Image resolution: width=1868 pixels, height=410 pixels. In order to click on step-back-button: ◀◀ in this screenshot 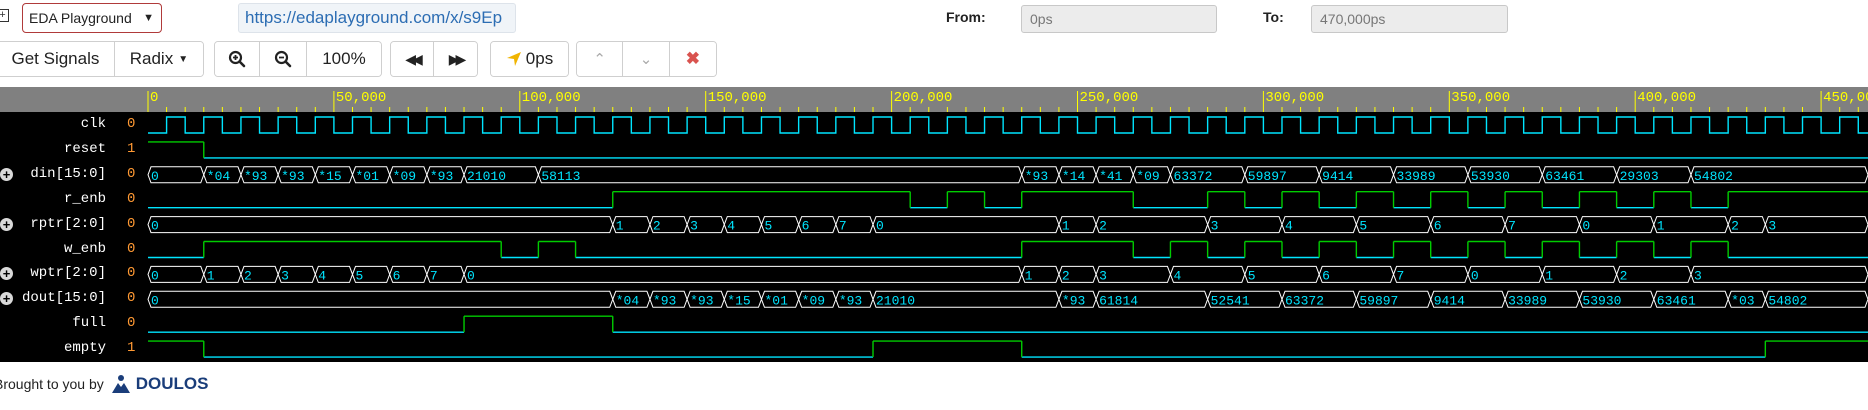, I will do `click(413, 59)`.